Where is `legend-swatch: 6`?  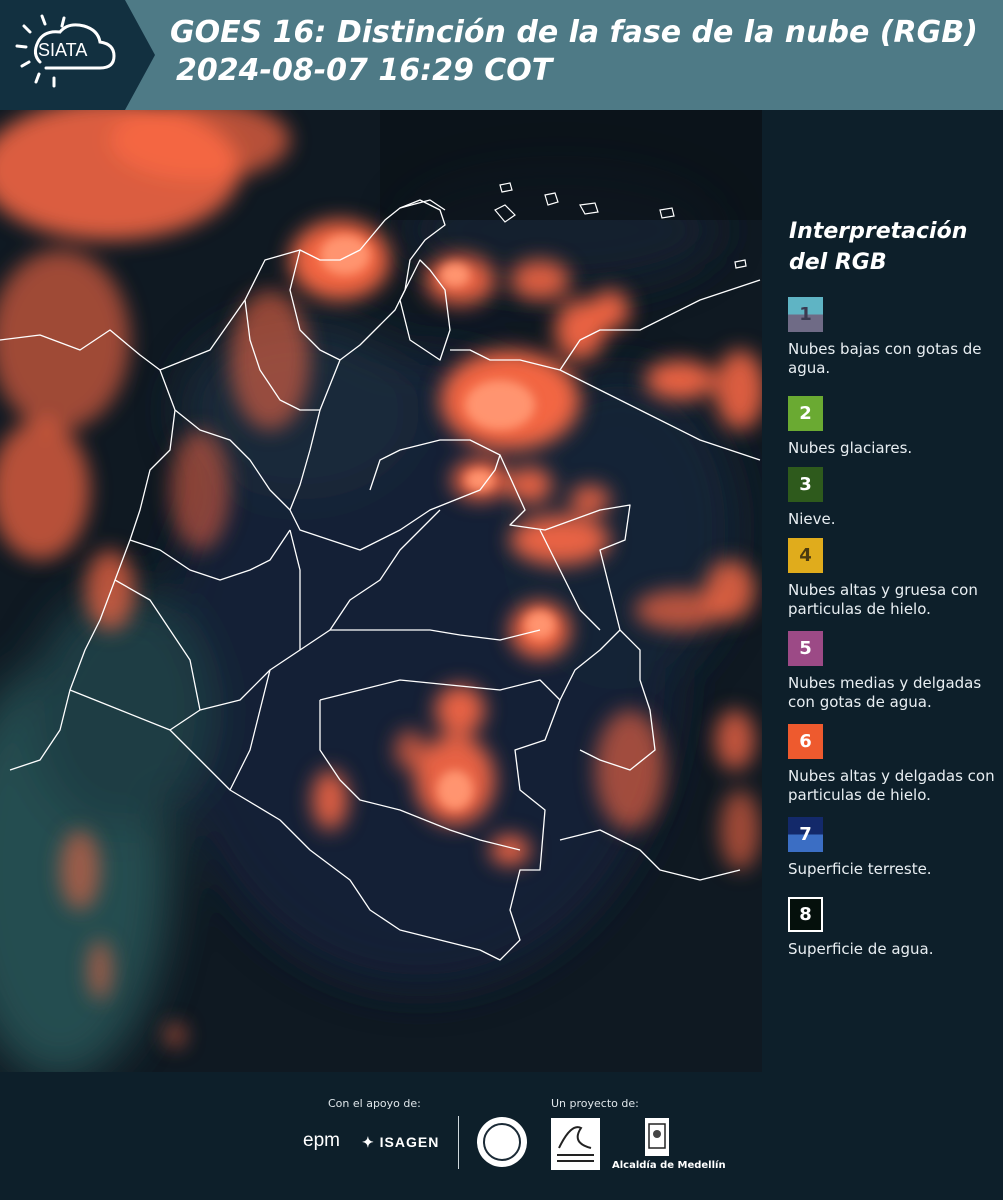 legend-swatch: 6 is located at coordinates (805, 741).